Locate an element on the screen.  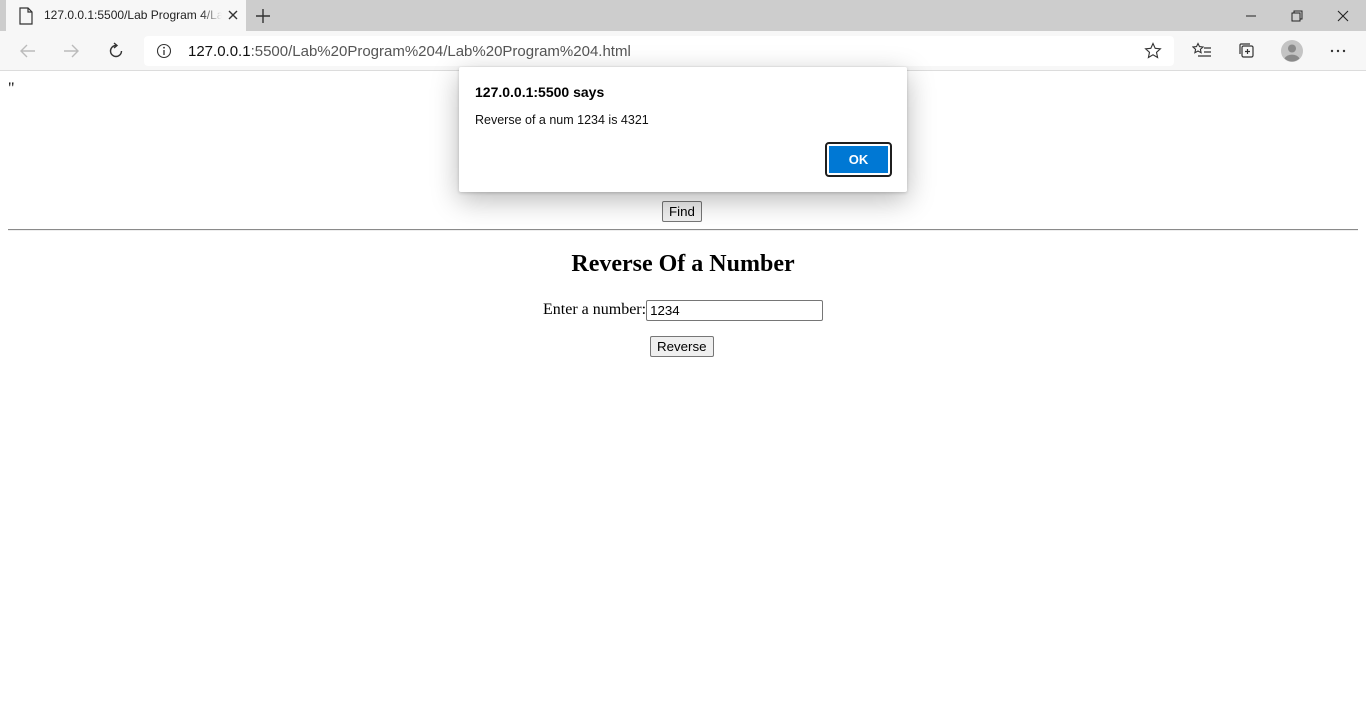
profile-button is located at coordinates (1292, 51).